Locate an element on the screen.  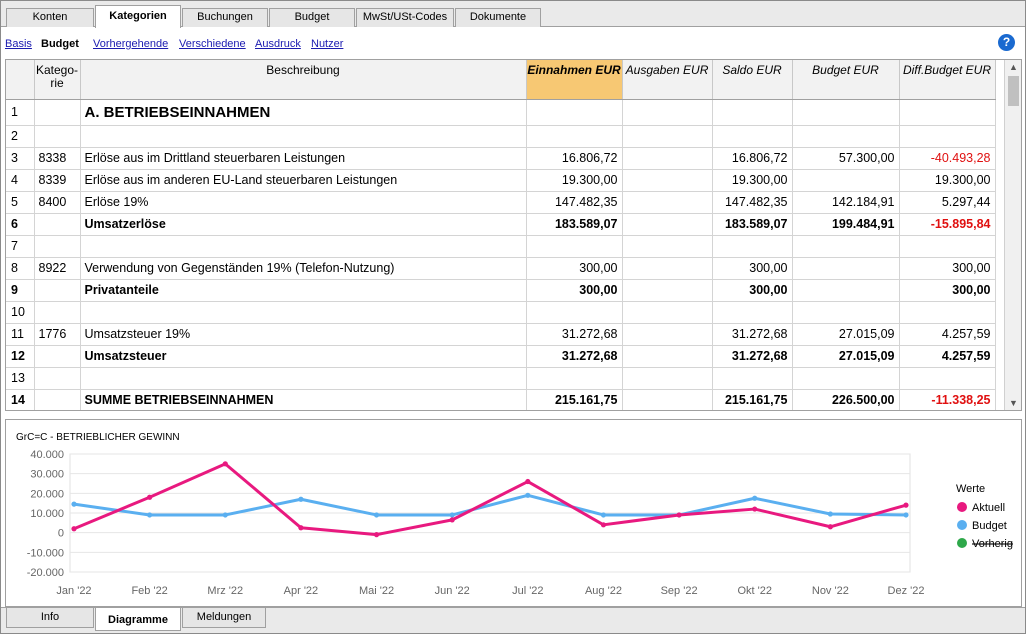
tab-meldungen: Meldungen is located at coordinates (224, 618).